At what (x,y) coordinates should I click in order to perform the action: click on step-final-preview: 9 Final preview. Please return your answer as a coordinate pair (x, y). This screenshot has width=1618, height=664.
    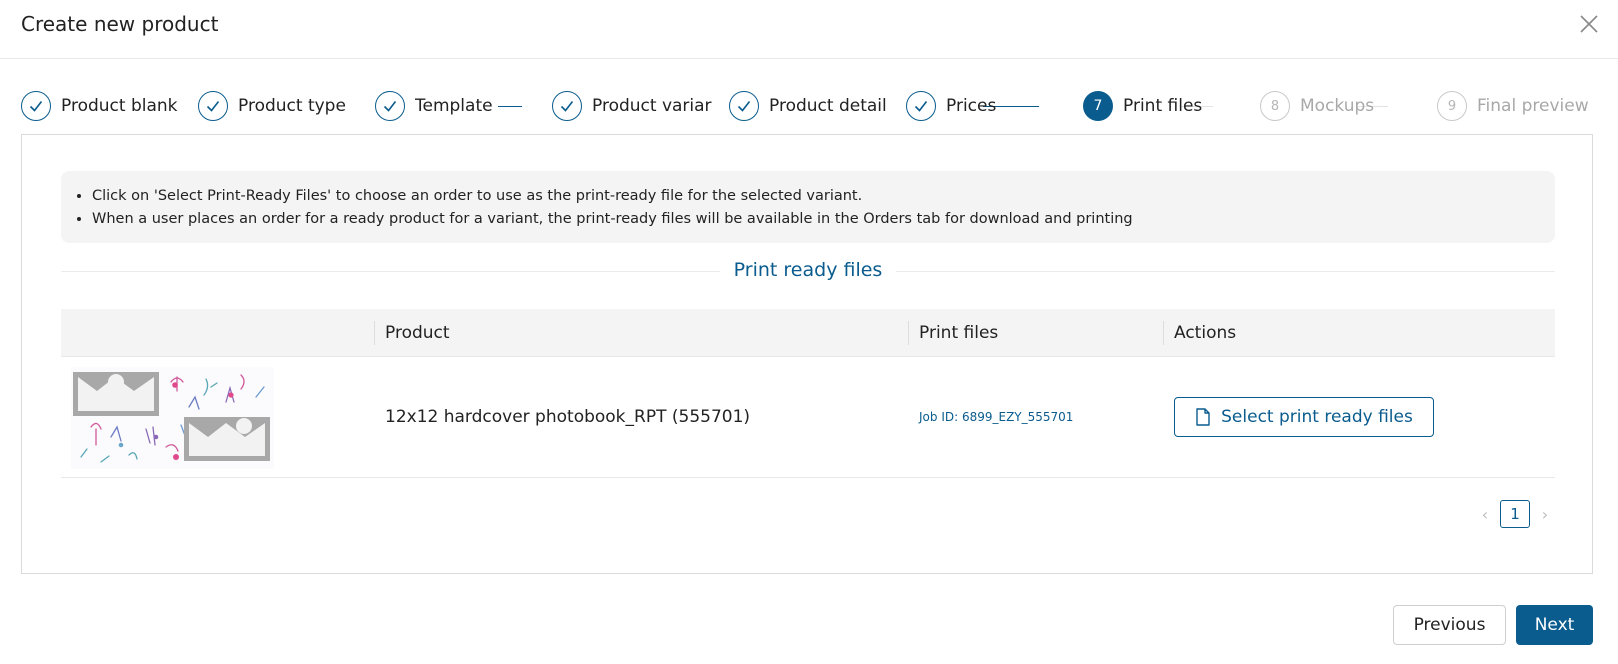
    Looking at the image, I should click on (1513, 106).